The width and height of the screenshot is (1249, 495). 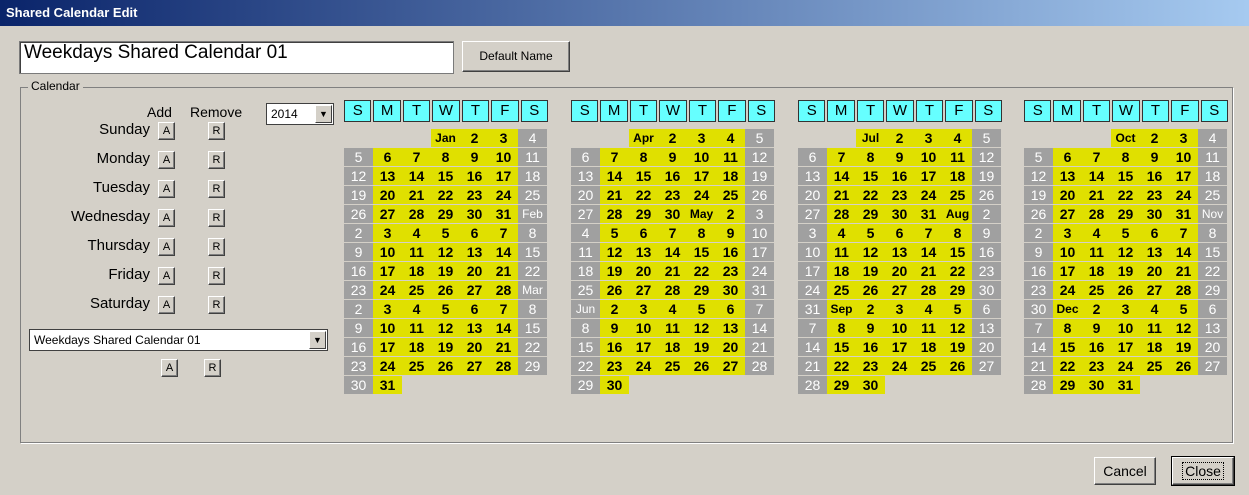 I want to click on remove-all-button: R, so click(x=212, y=368).